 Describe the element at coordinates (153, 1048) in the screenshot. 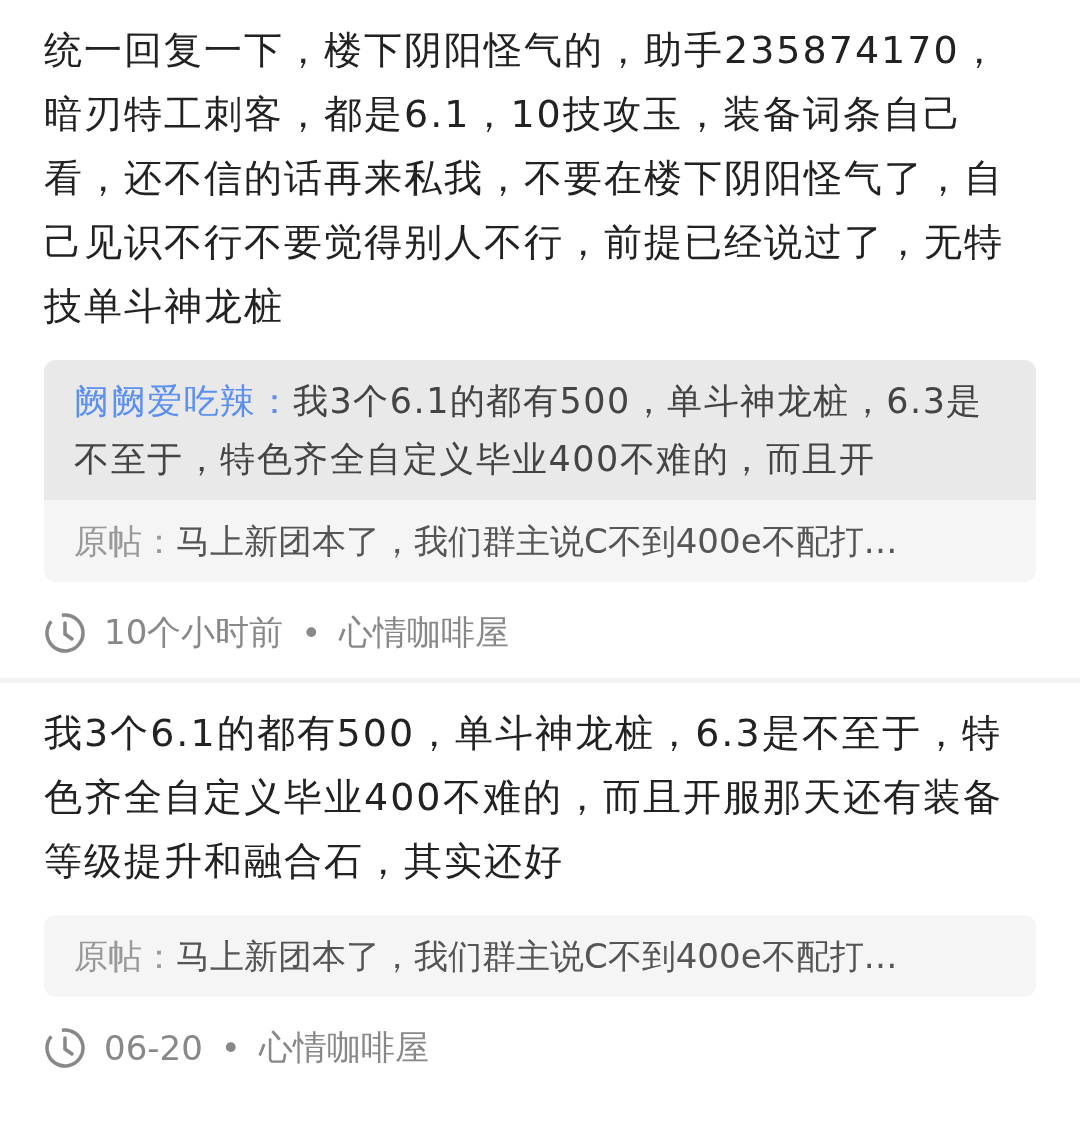

I see `post-time: 06-20` at that location.